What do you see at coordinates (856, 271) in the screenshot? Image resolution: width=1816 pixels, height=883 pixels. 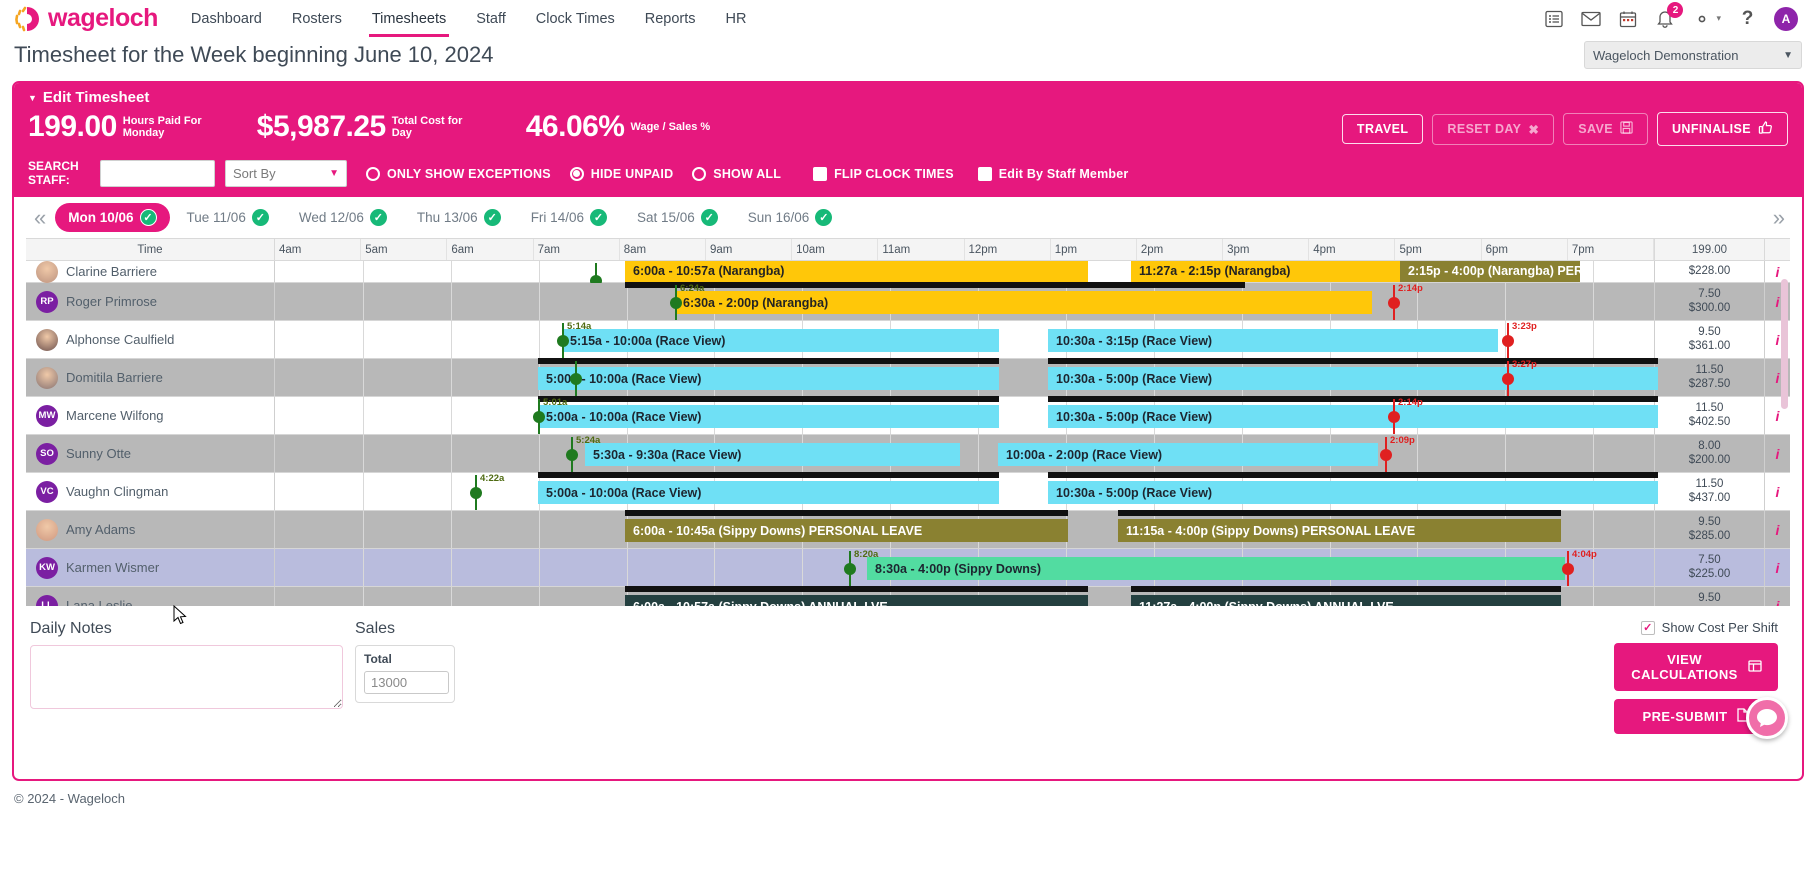 I see `shift-block: 6:00a - 10:57a (Narangba)` at bounding box center [856, 271].